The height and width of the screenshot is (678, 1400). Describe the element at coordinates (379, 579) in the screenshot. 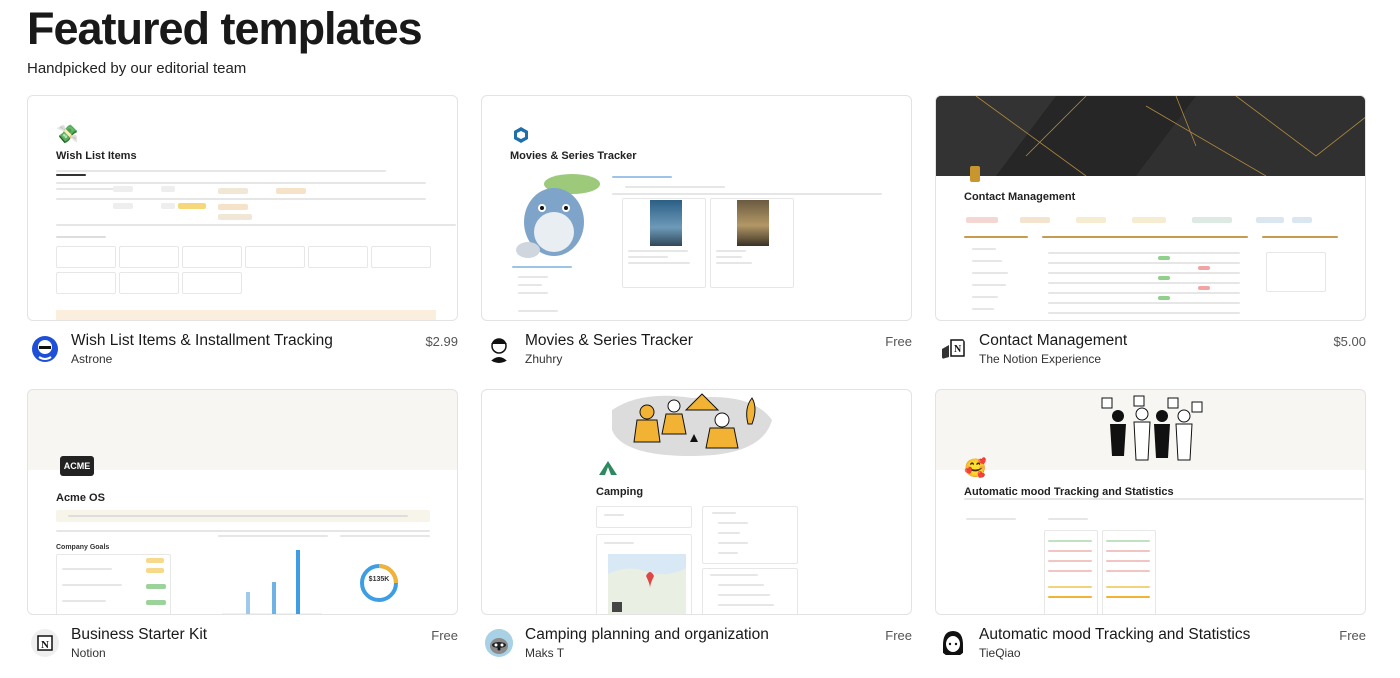

I see `ring-chart-value: $135K` at that location.